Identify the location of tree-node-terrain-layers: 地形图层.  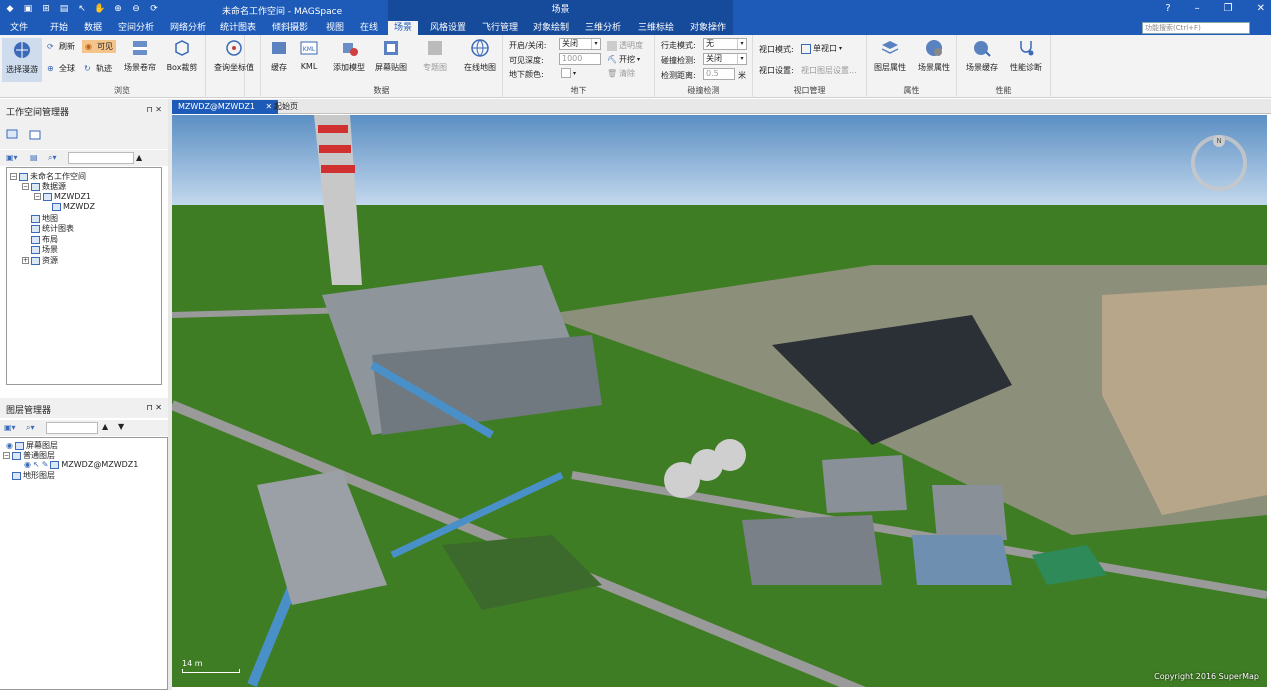
(33, 475).